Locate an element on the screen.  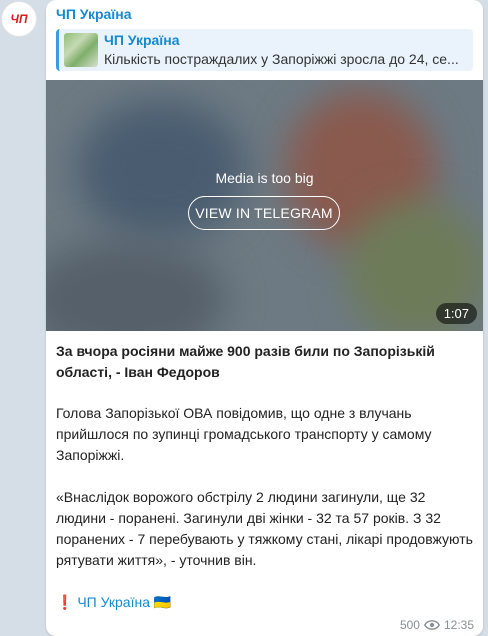
view-count: 500 is located at coordinates (409, 625).